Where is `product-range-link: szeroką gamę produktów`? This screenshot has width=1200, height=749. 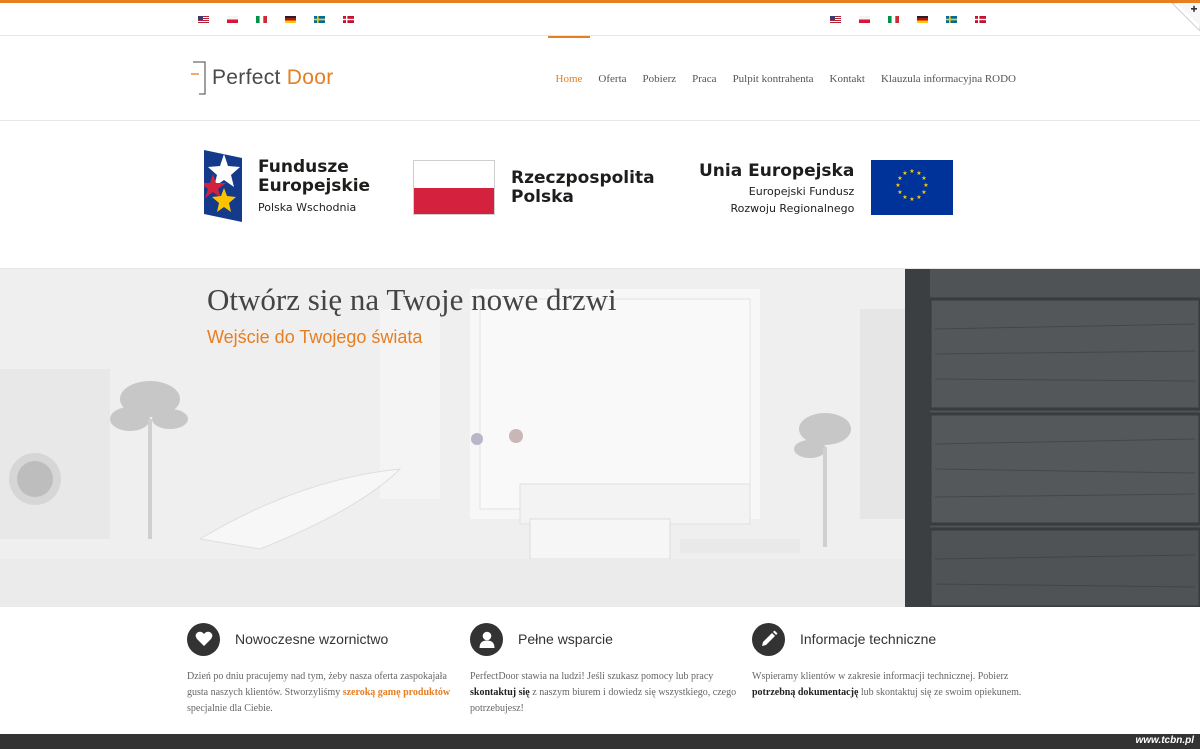 product-range-link: szeroką gamę produktów is located at coordinates (396, 692).